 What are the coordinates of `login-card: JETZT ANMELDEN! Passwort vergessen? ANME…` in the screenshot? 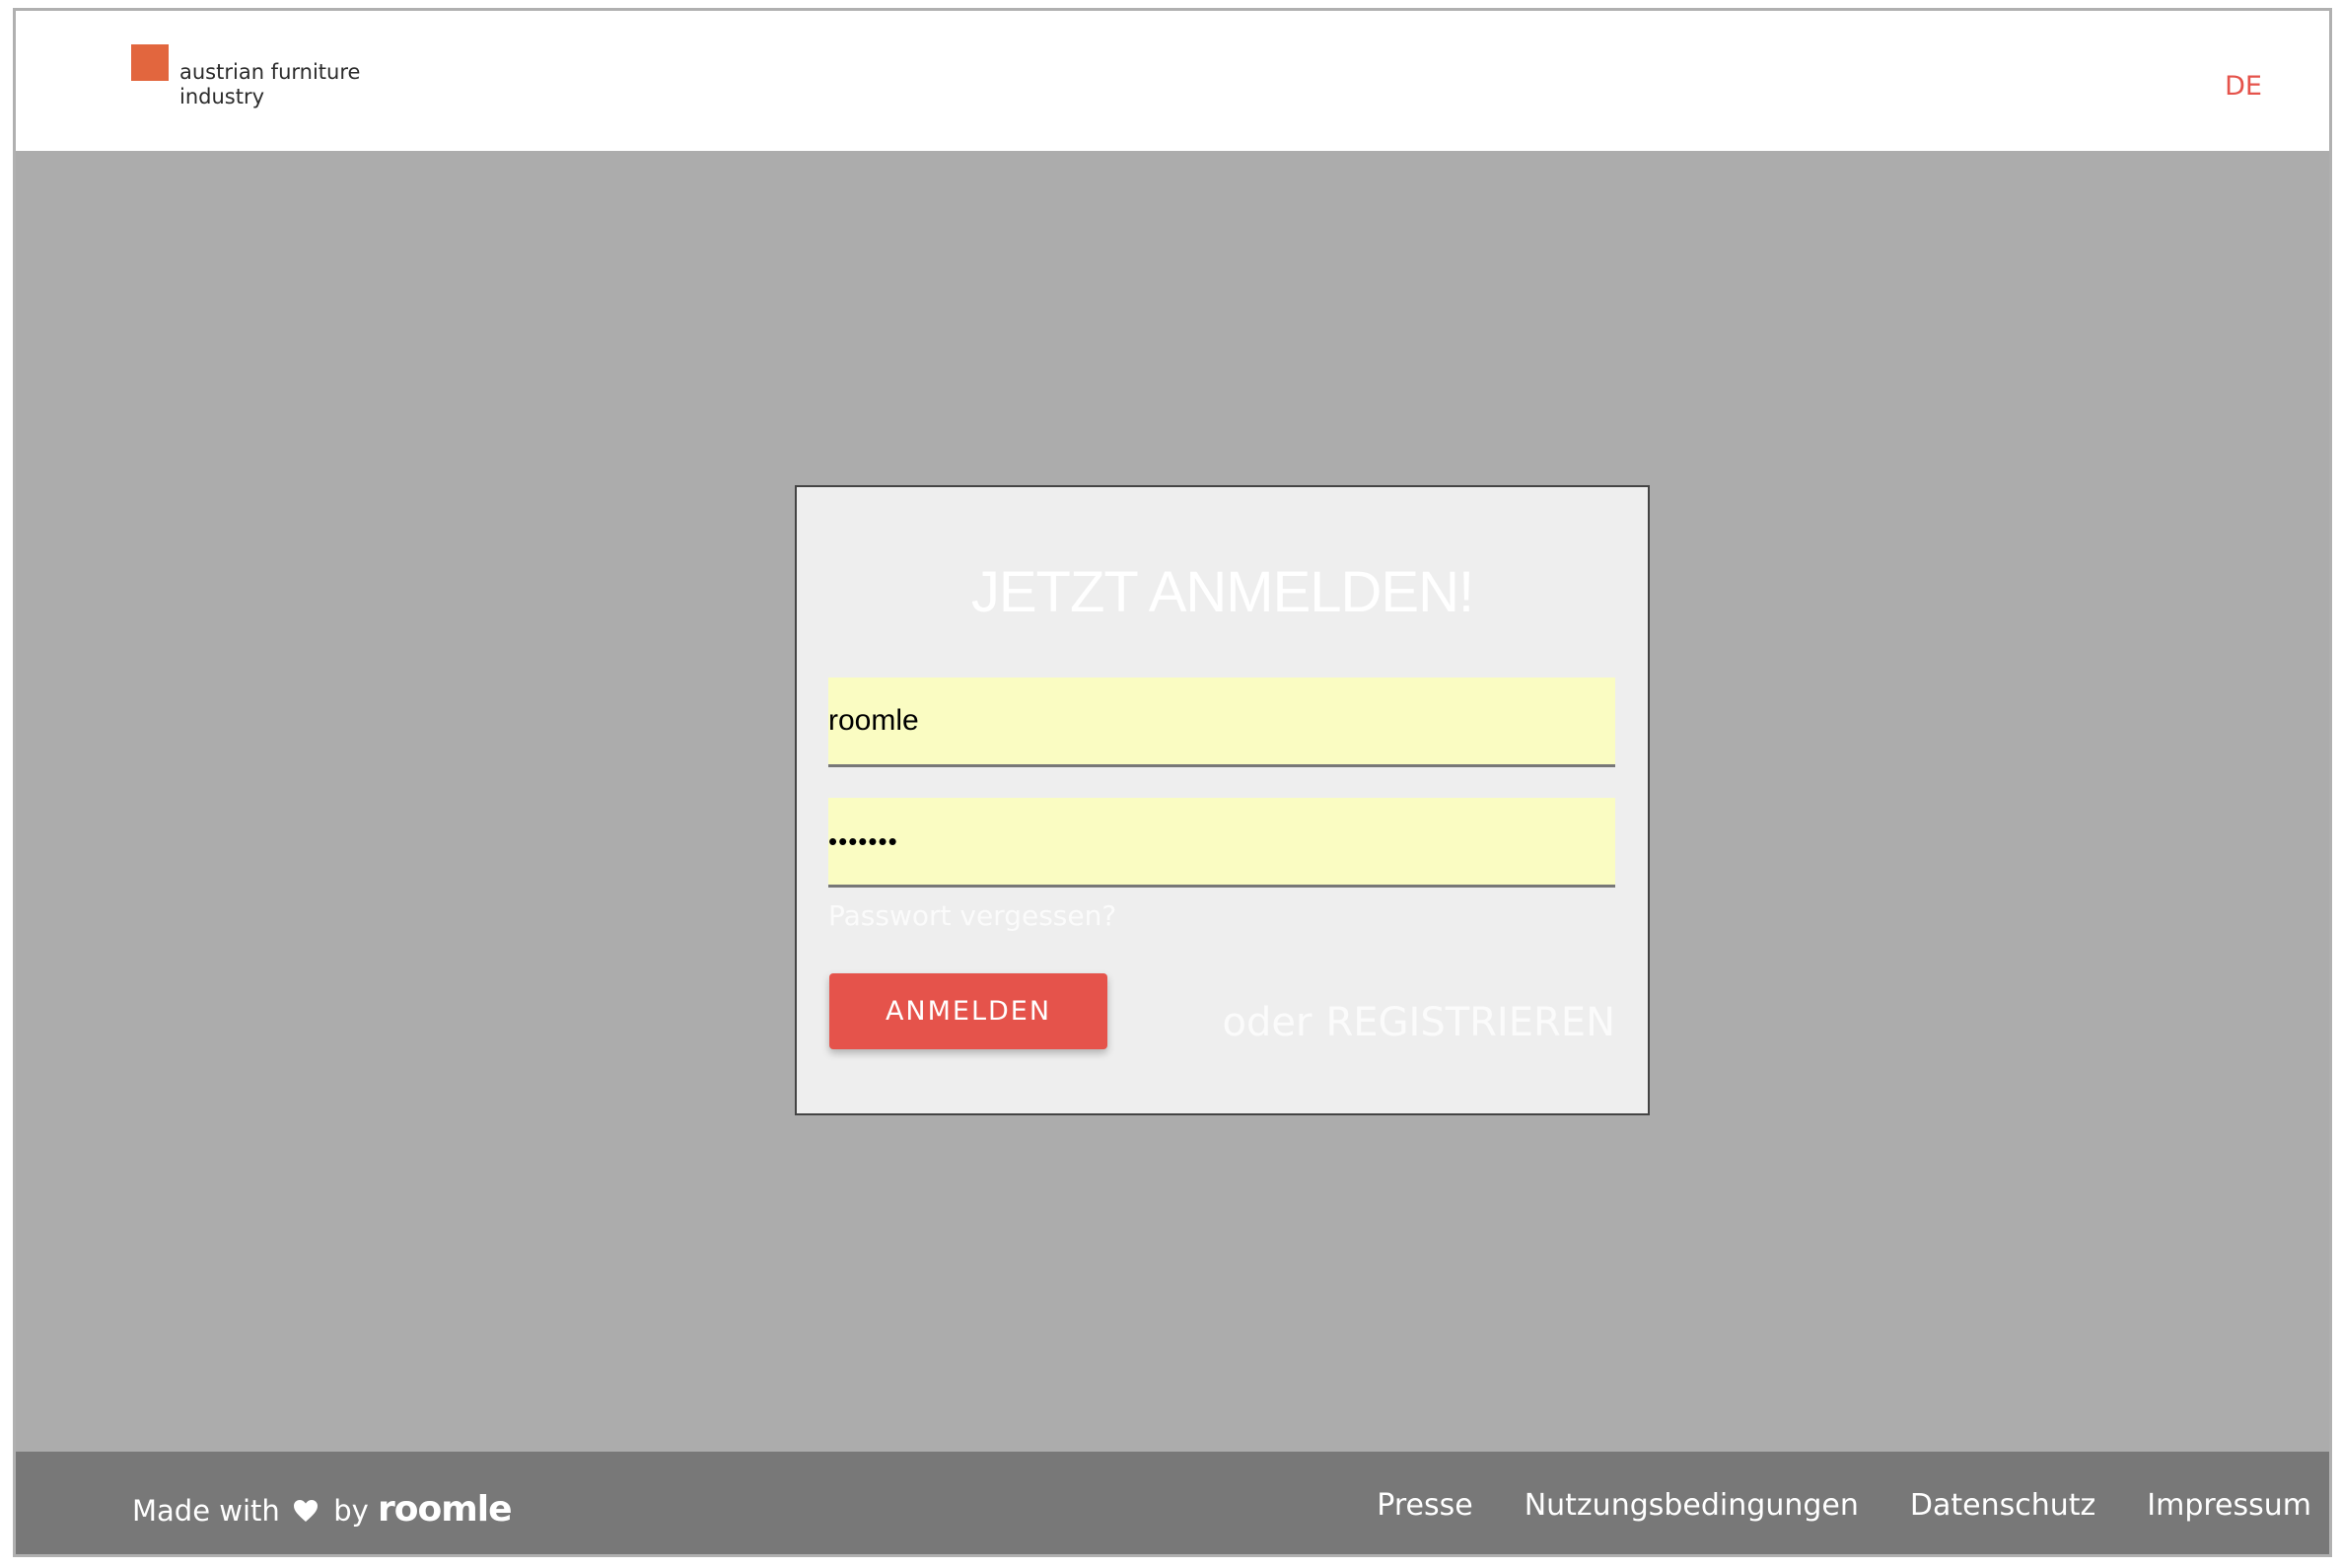 It's located at (1222, 800).